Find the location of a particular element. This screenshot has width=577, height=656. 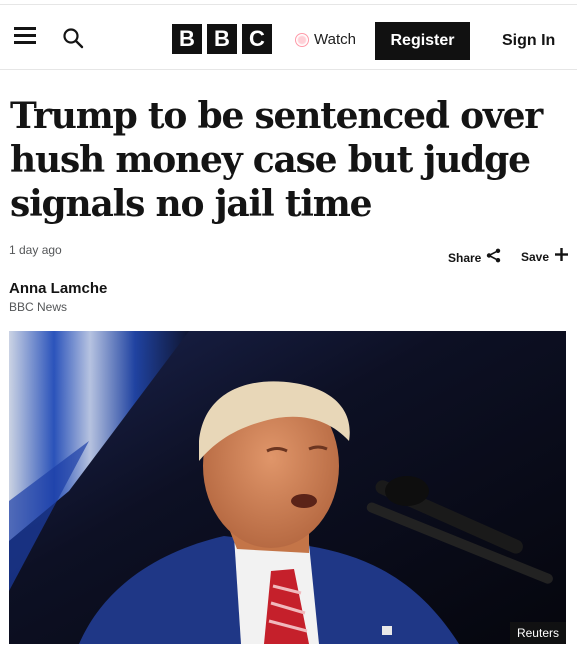

author-name: Anna Lamche is located at coordinates (58, 288).